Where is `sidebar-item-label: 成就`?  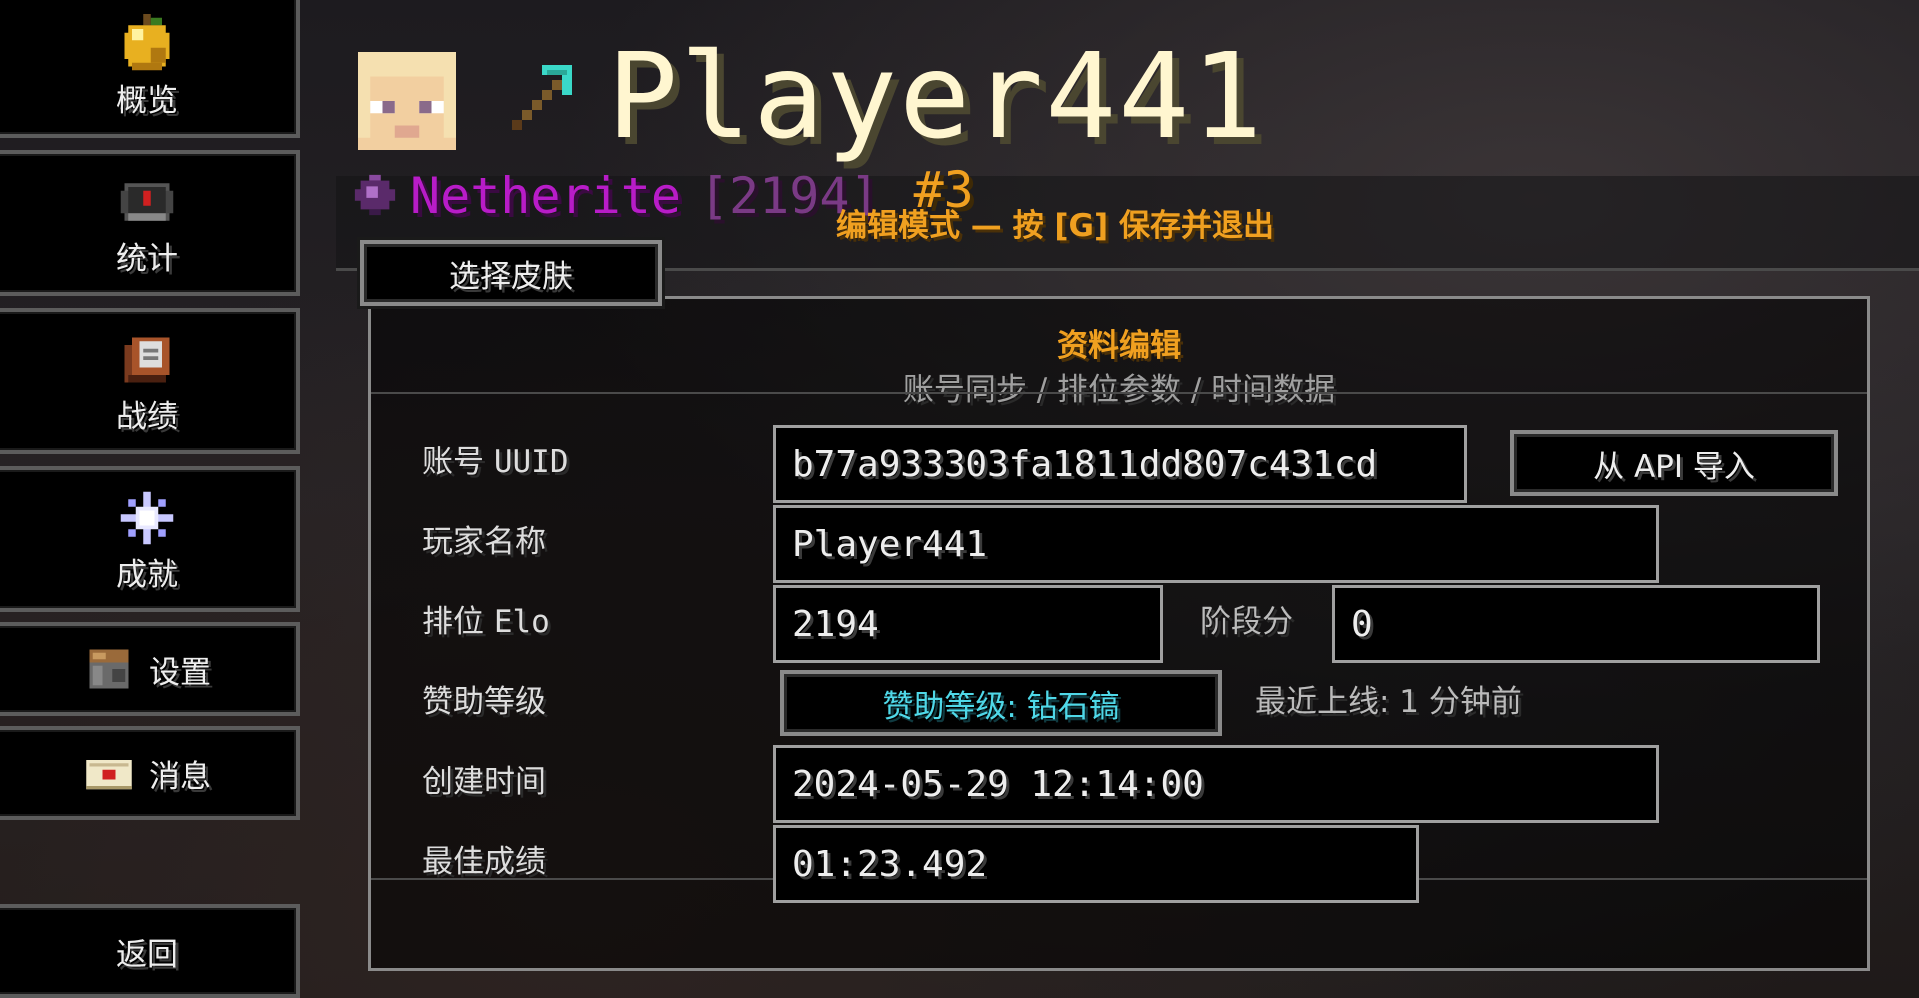 sidebar-item-label: 成就 is located at coordinates (147, 575).